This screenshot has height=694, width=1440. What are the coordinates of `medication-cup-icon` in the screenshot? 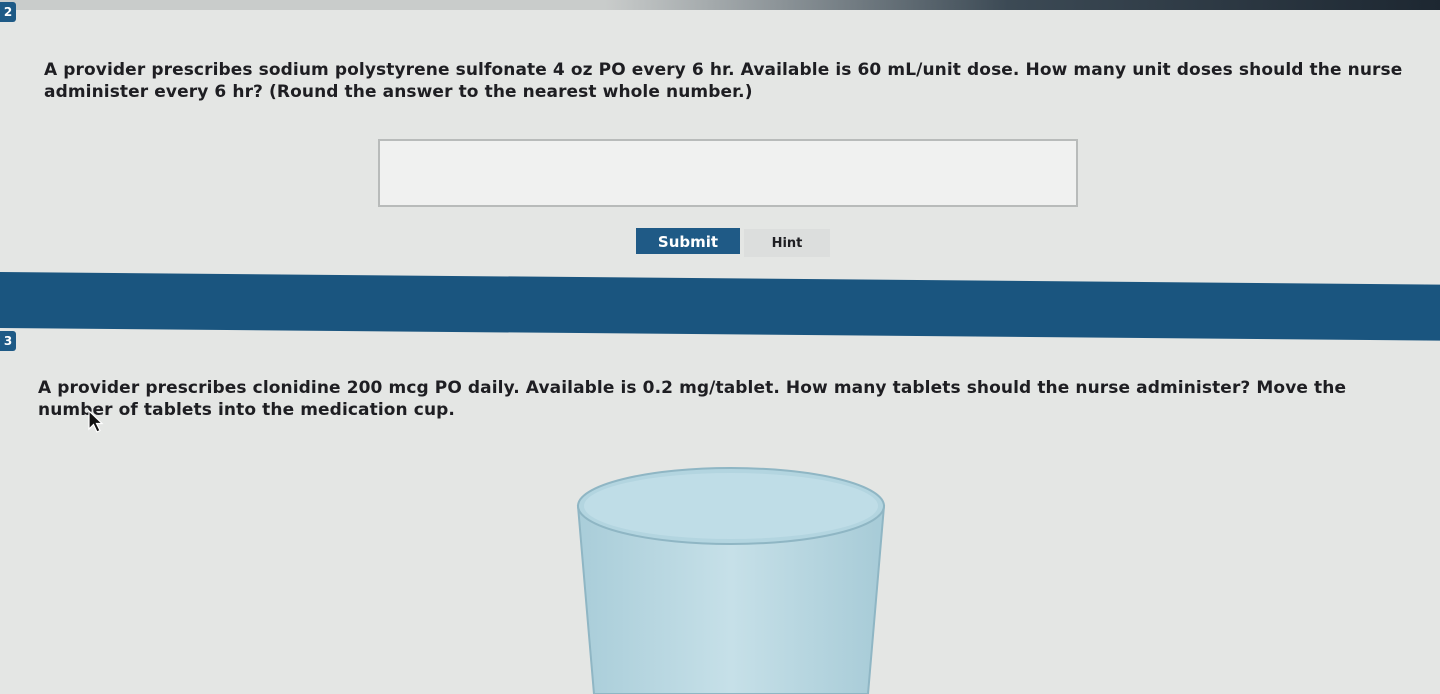 It's located at (731, 580).